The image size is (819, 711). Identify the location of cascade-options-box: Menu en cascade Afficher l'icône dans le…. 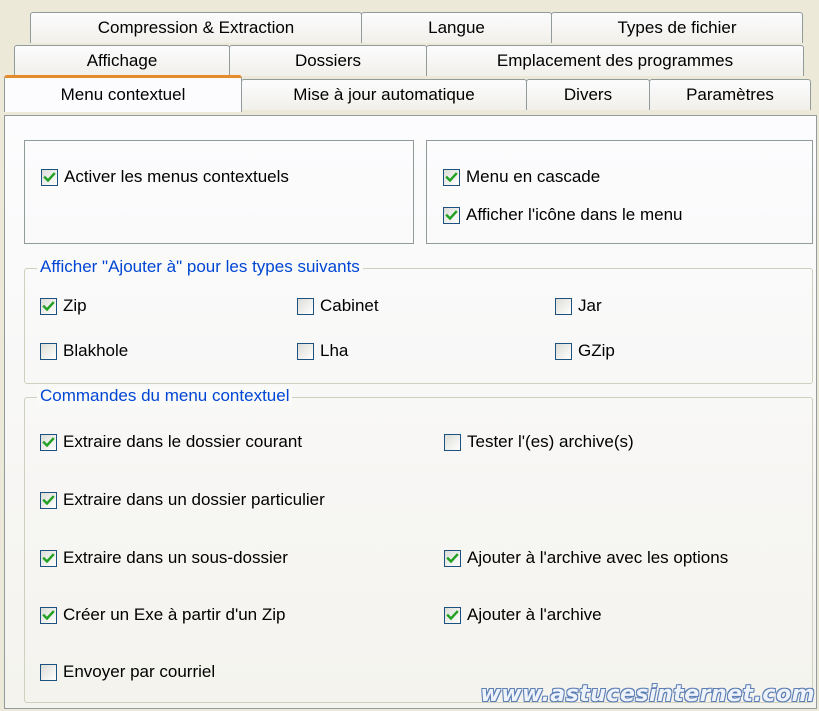
(619, 192).